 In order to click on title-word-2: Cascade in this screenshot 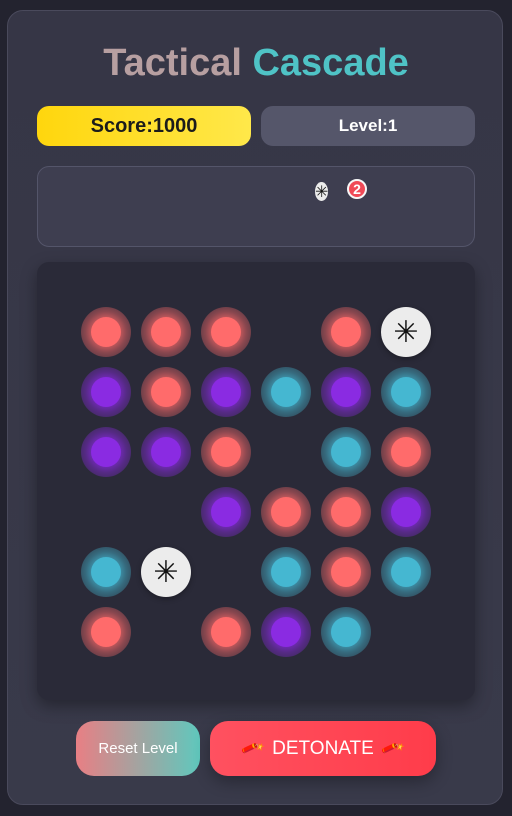, I will do `click(330, 63)`.